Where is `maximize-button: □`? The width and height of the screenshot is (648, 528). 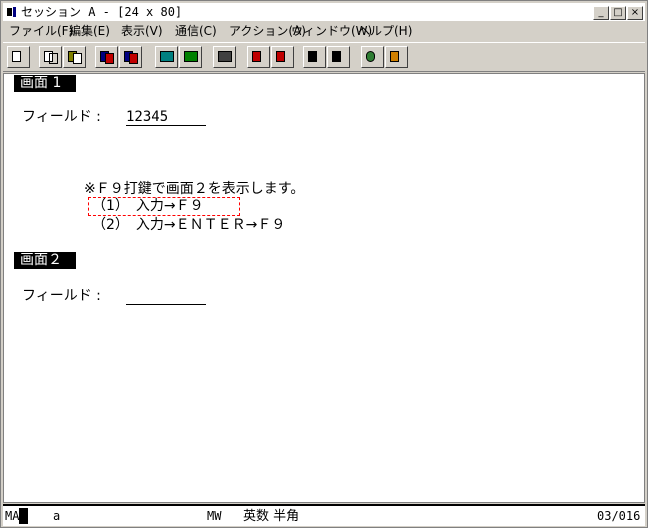 maximize-button: □ is located at coordinates (618, 13).